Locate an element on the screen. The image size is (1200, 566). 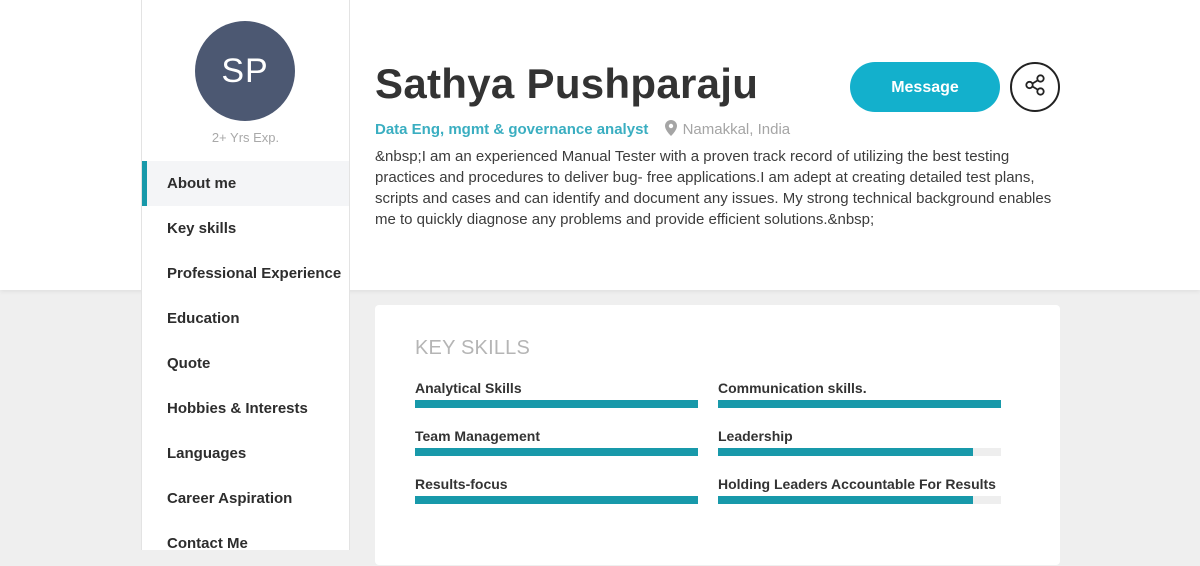
skill-item: Leadership is located at coordinates (859, 441).